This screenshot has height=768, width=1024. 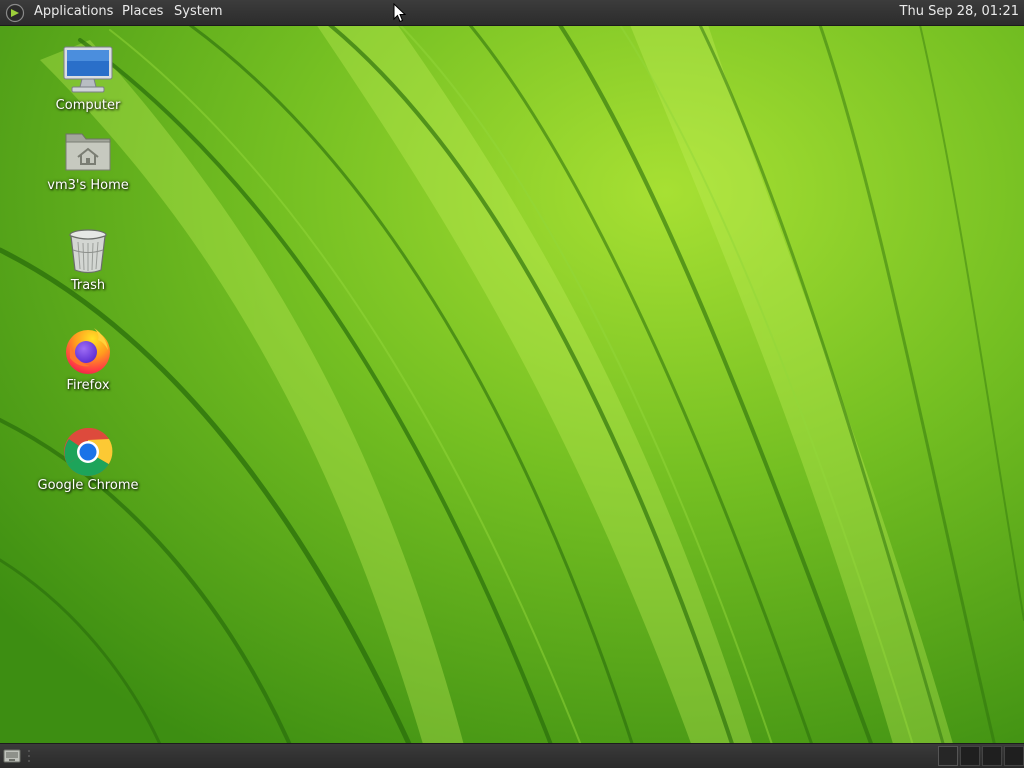 What do you see at coordinates (400, 13) in the screenshot?
I see `mouse-cursor-icon` at bounding box center [400, 13].